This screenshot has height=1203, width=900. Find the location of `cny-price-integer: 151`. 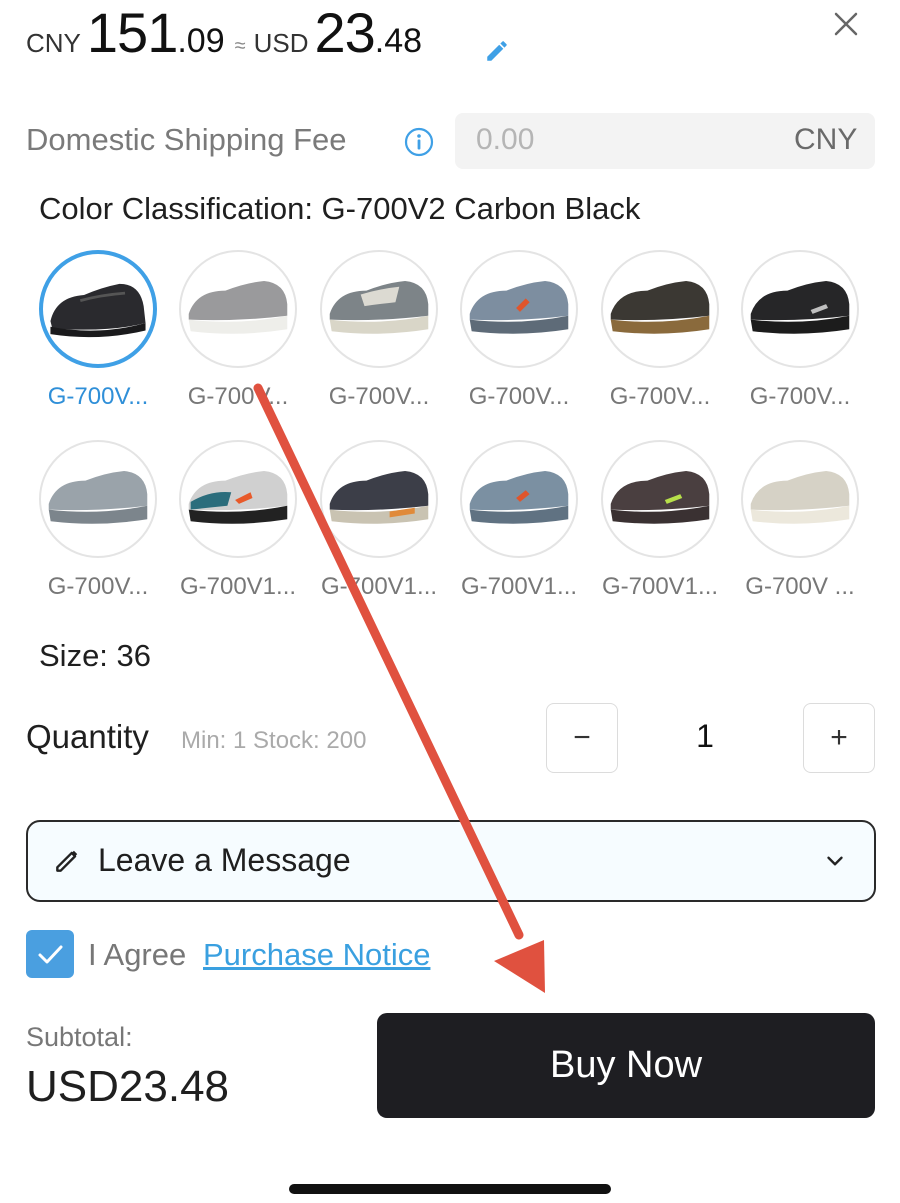

cny-price-integer: 151 is located at coordinates (132, 32).